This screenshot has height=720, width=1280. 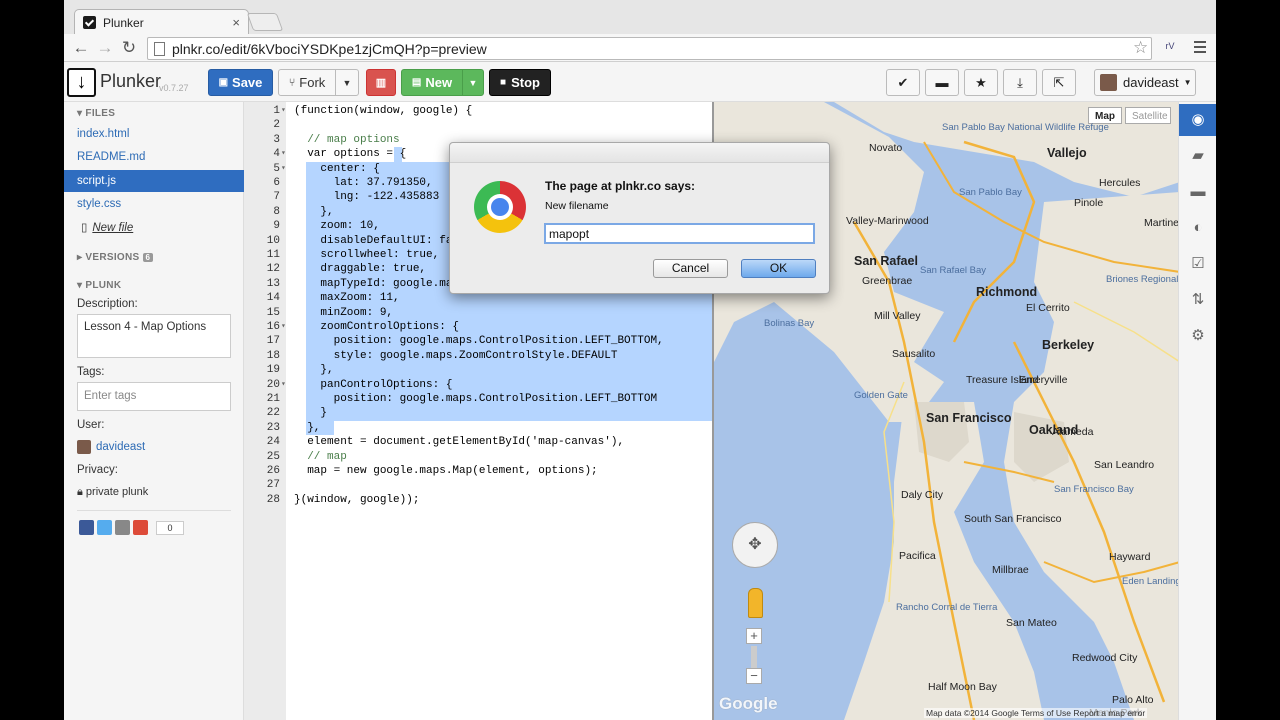 I want to click on file-item-readme: README.md, so click(x=154, y=157).